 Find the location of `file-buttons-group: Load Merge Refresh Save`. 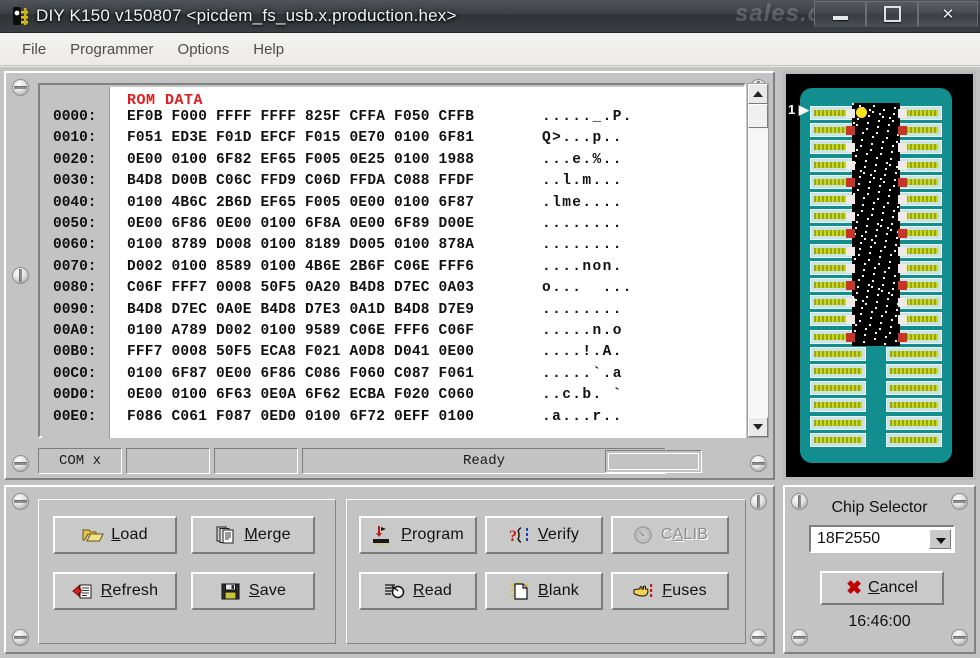

file-buttons-group: Load Merge Refresh Save is located at coordinates (187, 571).